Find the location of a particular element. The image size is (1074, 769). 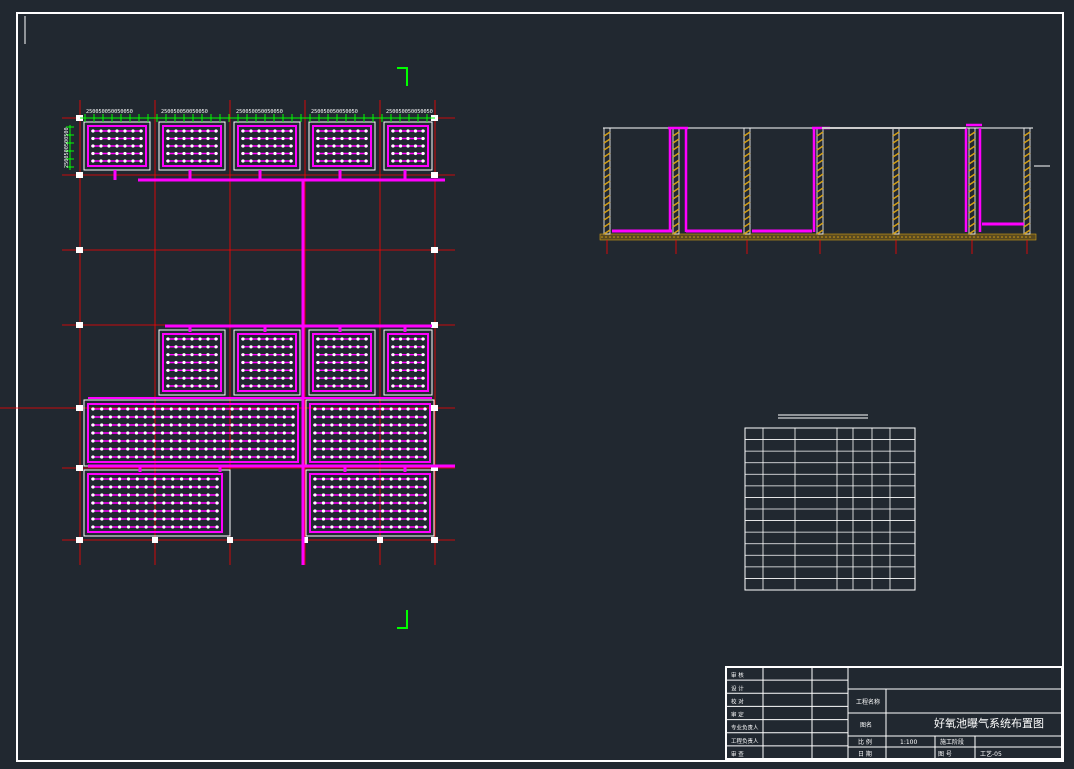

diffuser-module is located at coordinates (370, 433).